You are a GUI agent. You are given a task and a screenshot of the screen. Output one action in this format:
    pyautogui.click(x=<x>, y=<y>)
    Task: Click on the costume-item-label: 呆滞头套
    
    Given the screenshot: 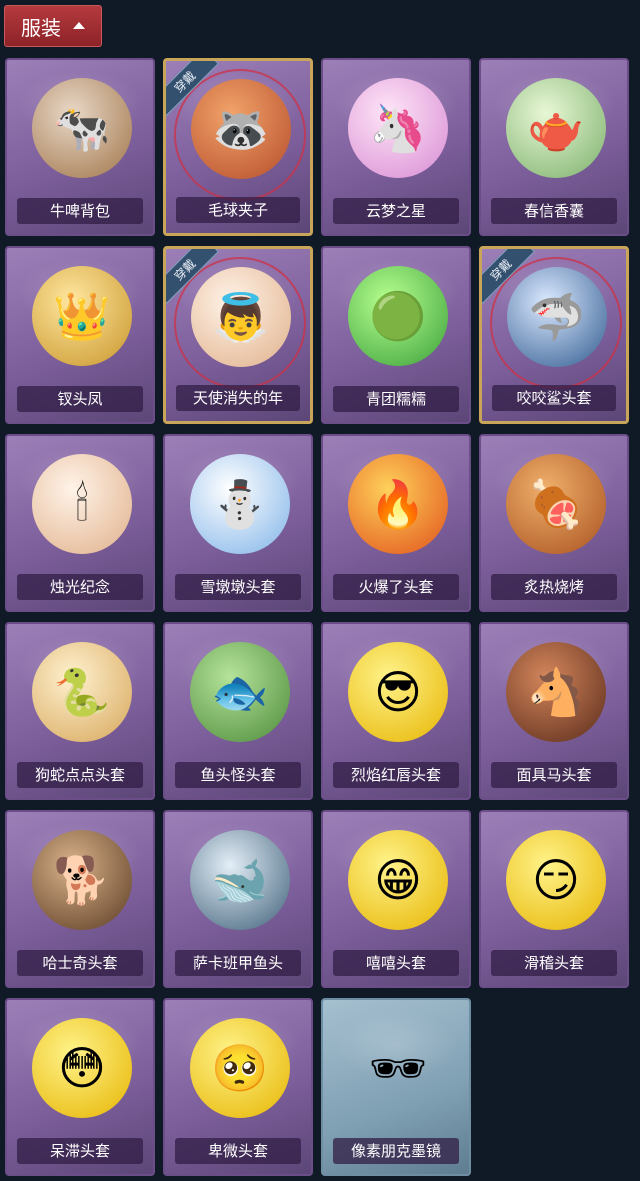 What is the action you would take?
    pyautogui.click(x=80, y=1151)
    